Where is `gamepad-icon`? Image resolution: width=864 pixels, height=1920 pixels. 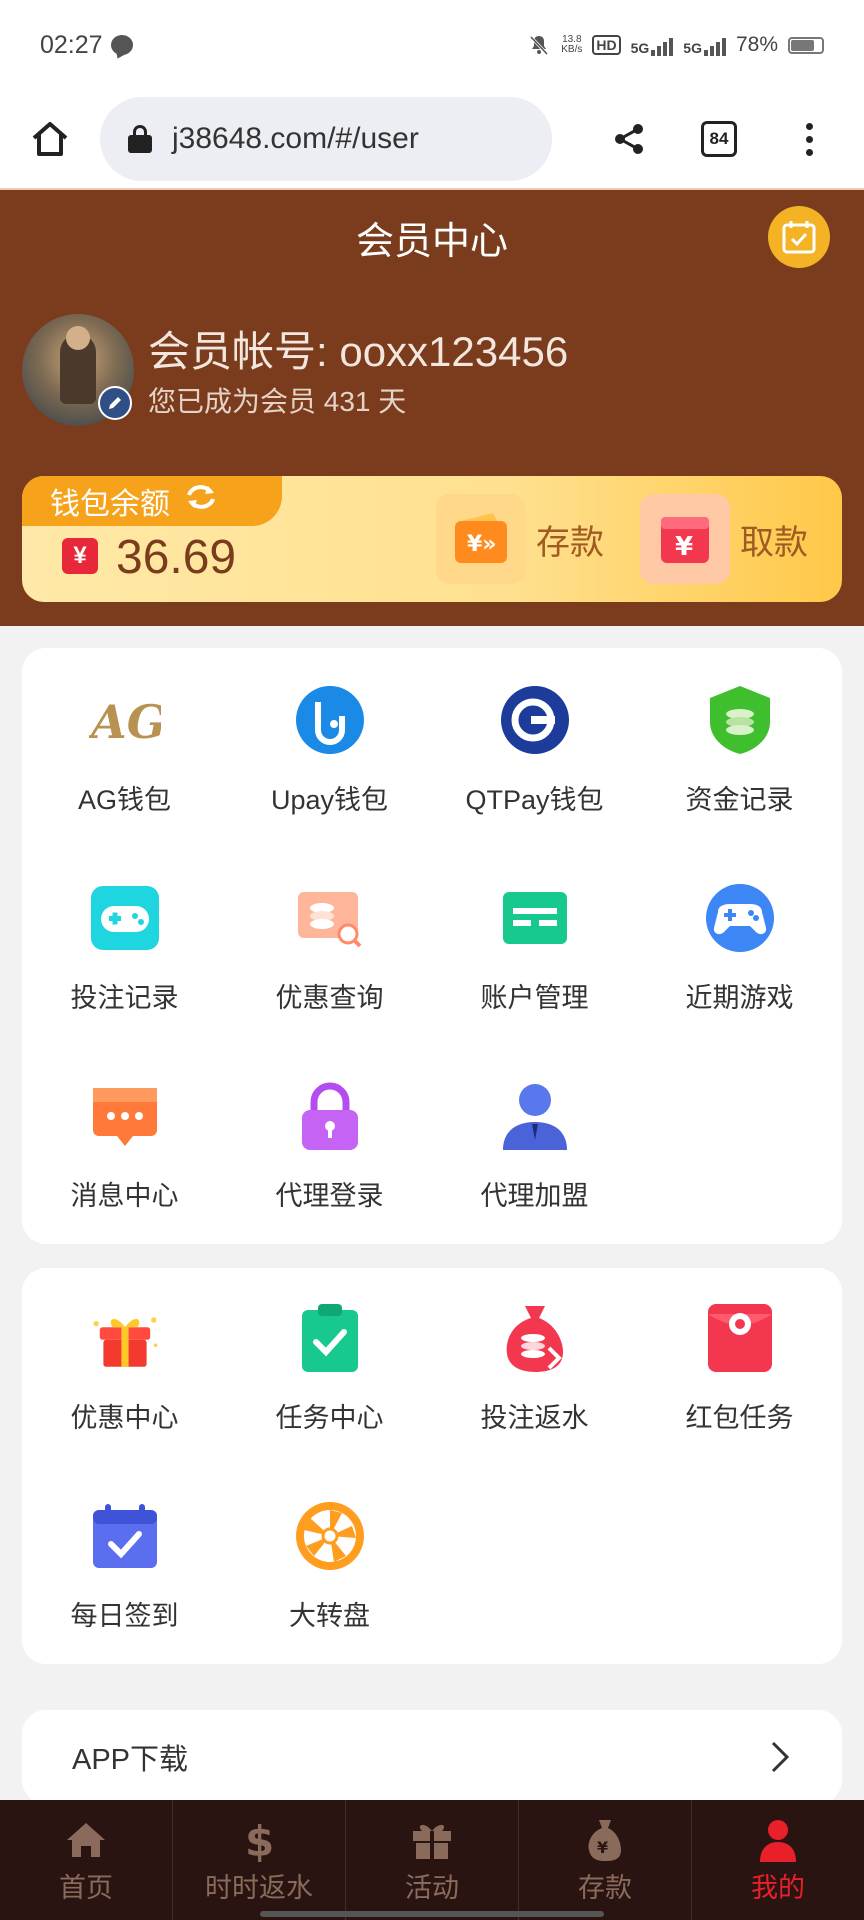
gamepad-icon is located at coordinates (125, 918).